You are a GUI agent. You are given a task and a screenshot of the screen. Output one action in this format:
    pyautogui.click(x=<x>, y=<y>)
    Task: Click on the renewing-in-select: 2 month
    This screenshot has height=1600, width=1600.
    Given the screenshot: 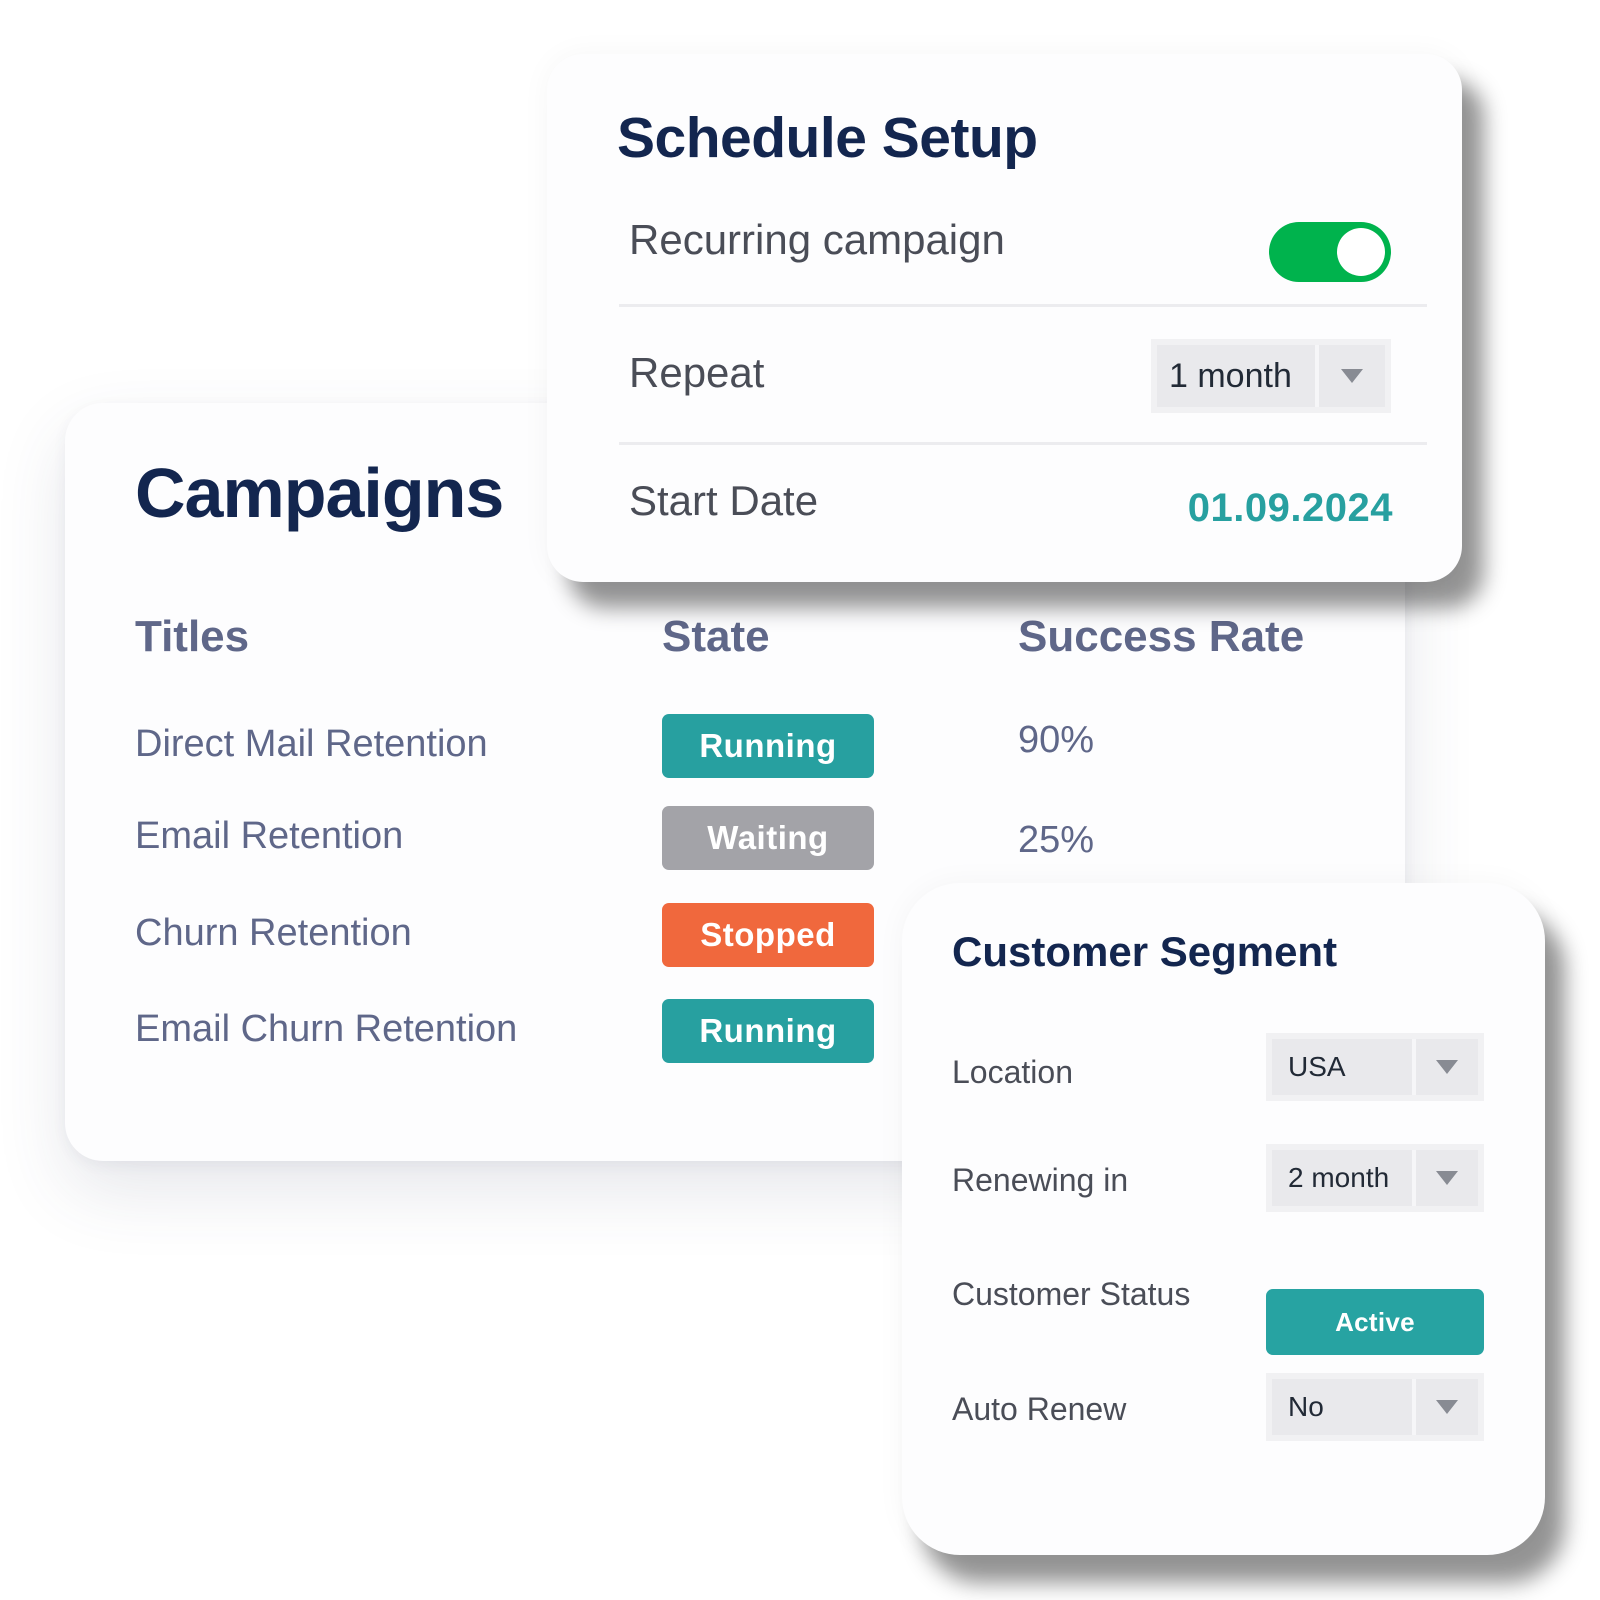 What is the action you would take?
    pyautogui.click(x=1375, y=1178)
    